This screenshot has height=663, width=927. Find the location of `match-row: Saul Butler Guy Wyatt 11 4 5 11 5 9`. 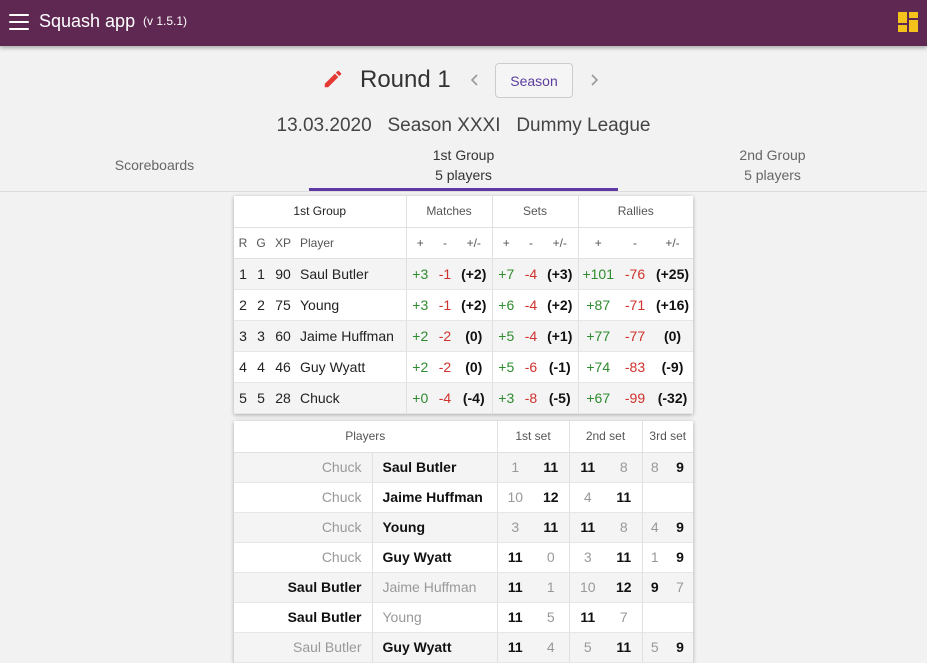

match-row: Saul Butler Guy Wyatt 11 4 5 11 5 9 is located at coordinates (463, 647).